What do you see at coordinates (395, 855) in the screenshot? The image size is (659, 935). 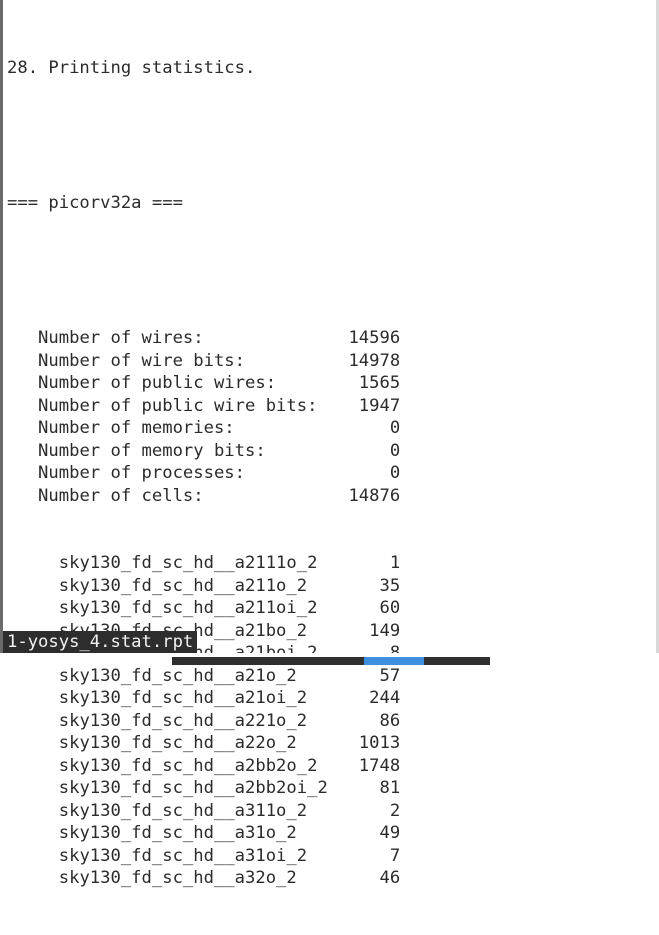 I see `cell-count: 7` at bounding box center [395, 855].